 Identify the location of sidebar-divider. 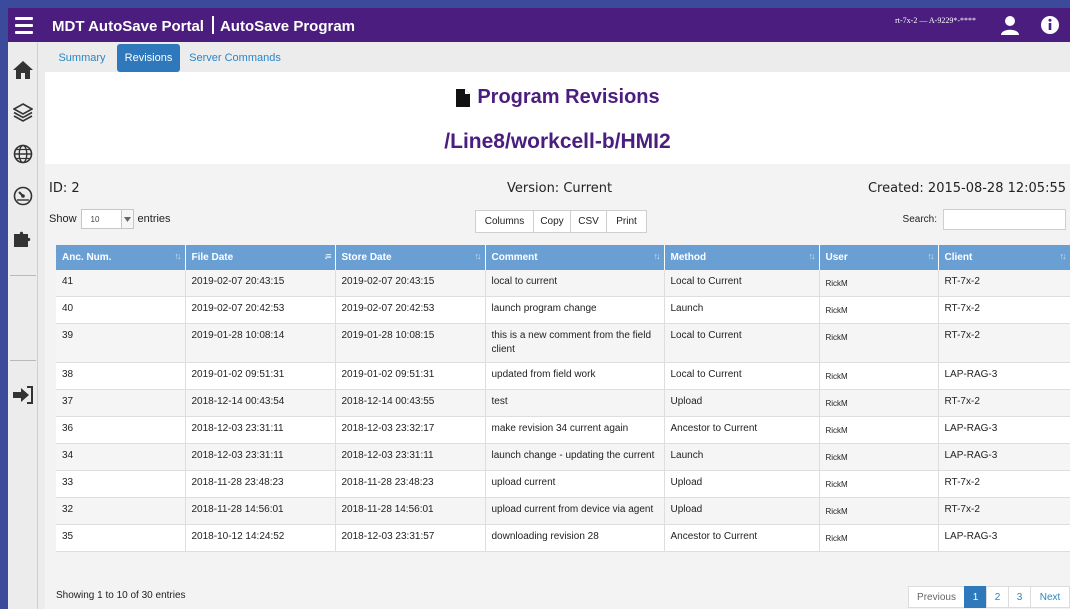
(23, 275).